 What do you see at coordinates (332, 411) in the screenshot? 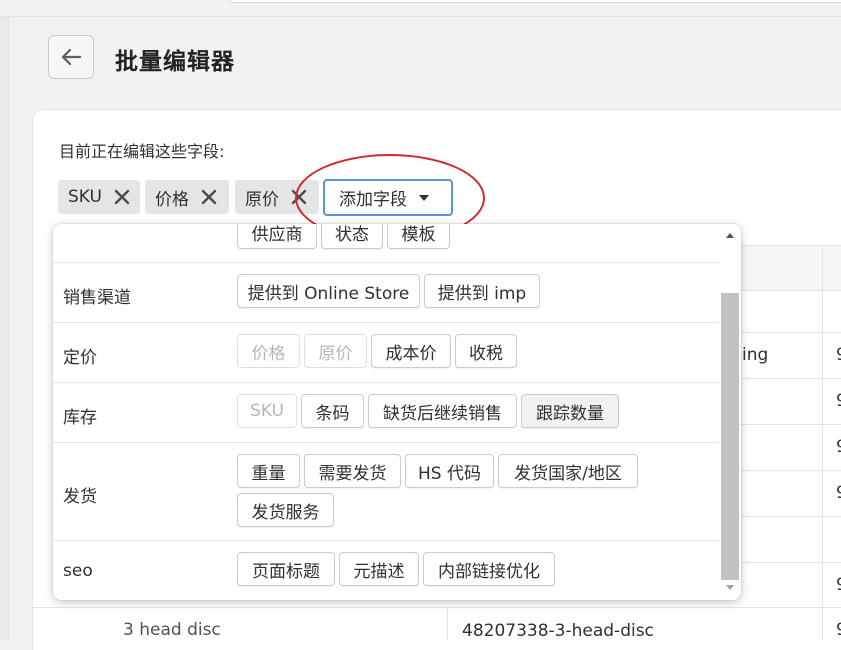
I see `option-barcode: 条码` at bounding box center [332, 411].